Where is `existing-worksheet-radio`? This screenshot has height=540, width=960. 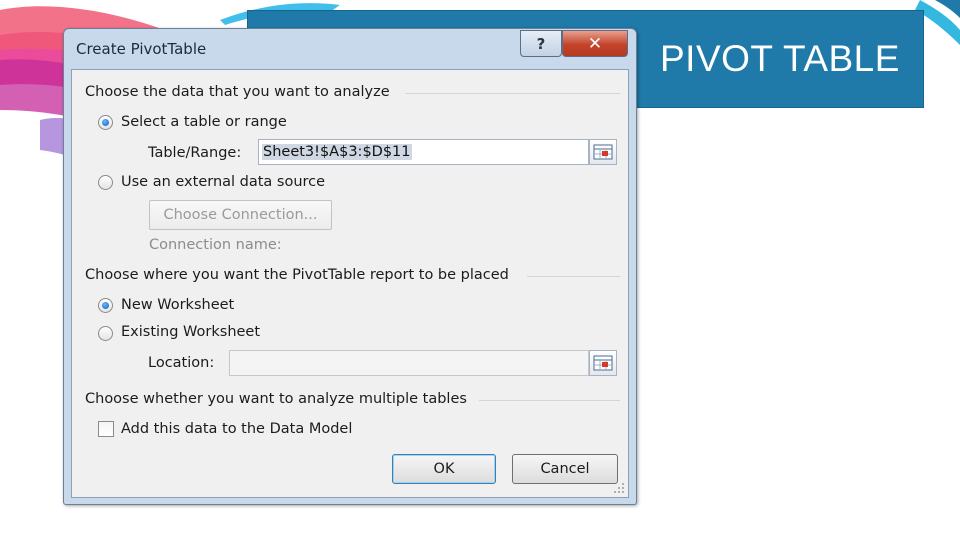
existing-worksheet-radio is located at coordinates (105, 333).